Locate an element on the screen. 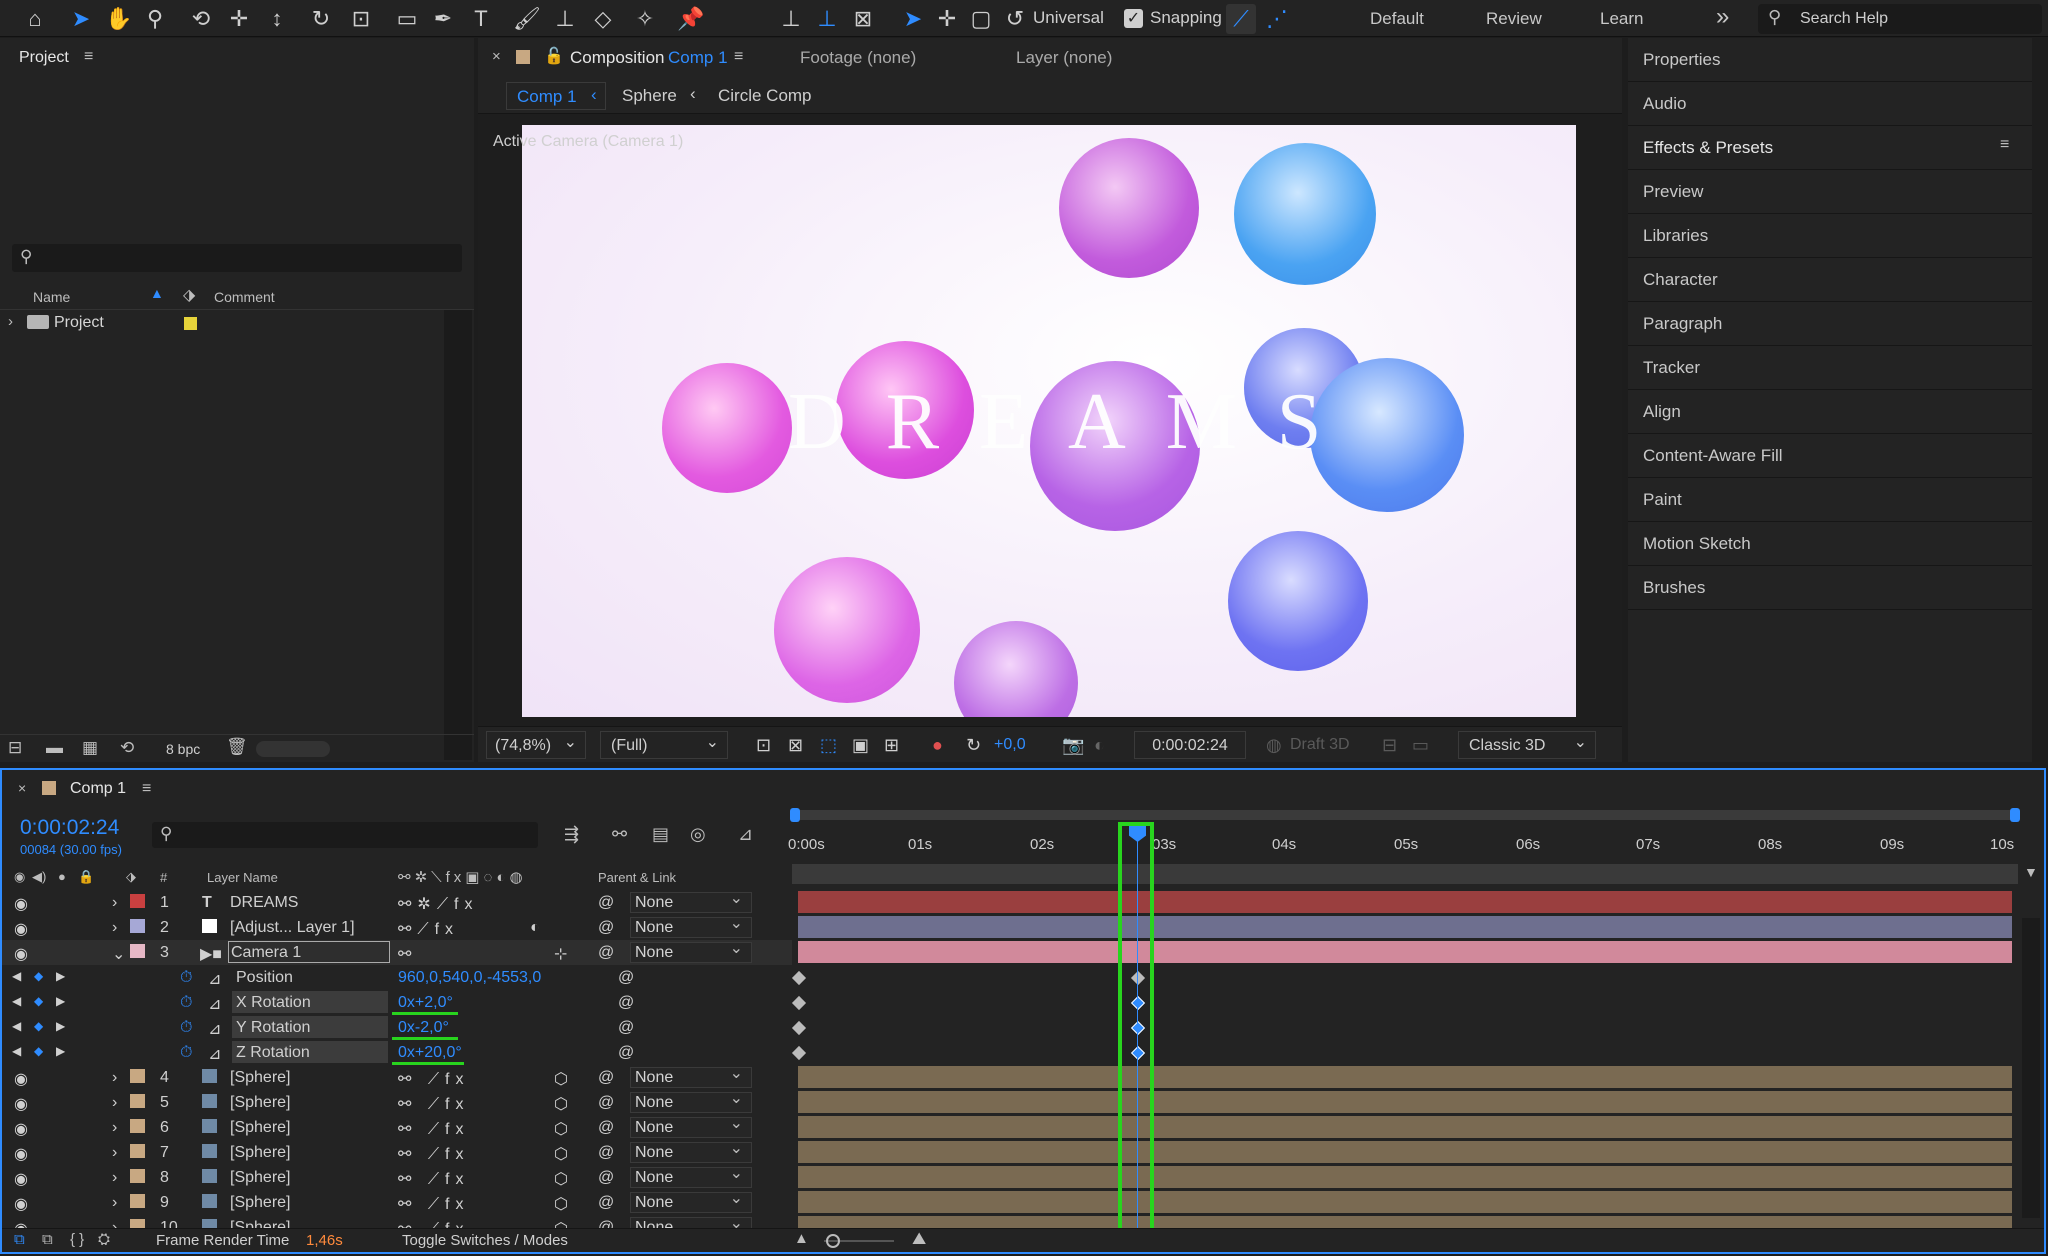 This screenshot has height=1256, width=2048. frame-blending-icon: ▤ is located at coordinates (660, 834).